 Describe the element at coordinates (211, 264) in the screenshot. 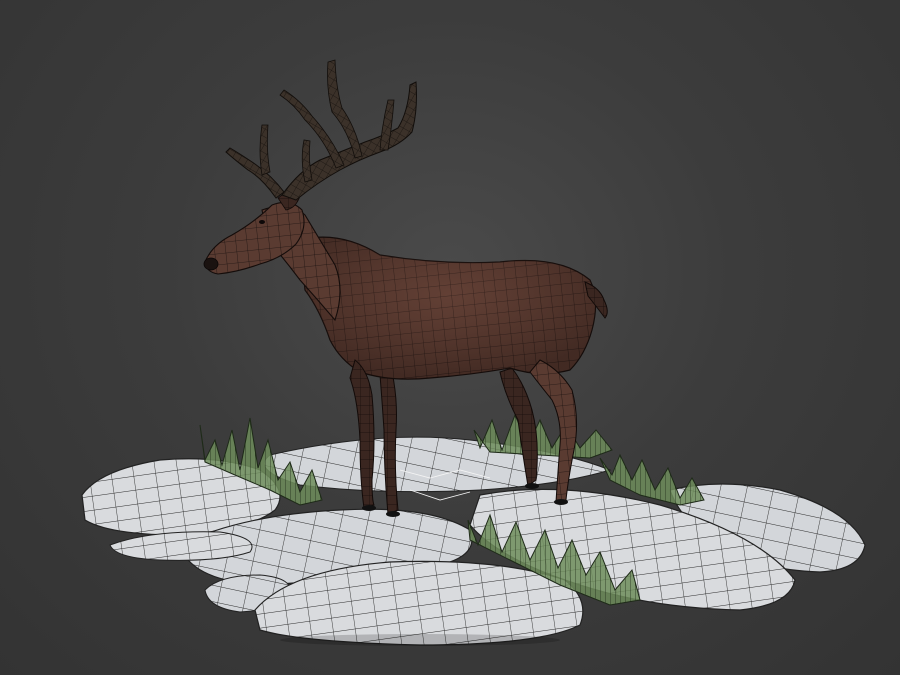

I see `deer-nose` at that location.